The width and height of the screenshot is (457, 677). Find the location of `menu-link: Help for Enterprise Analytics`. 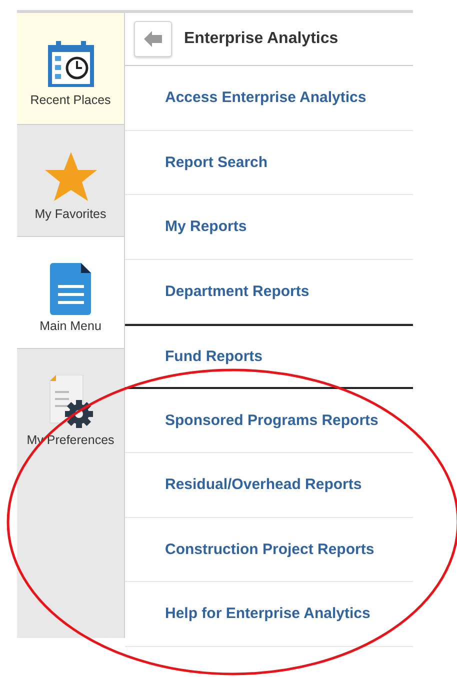

menu-link: Help for Enterprise Analytics is located at coordinates (269, 614).